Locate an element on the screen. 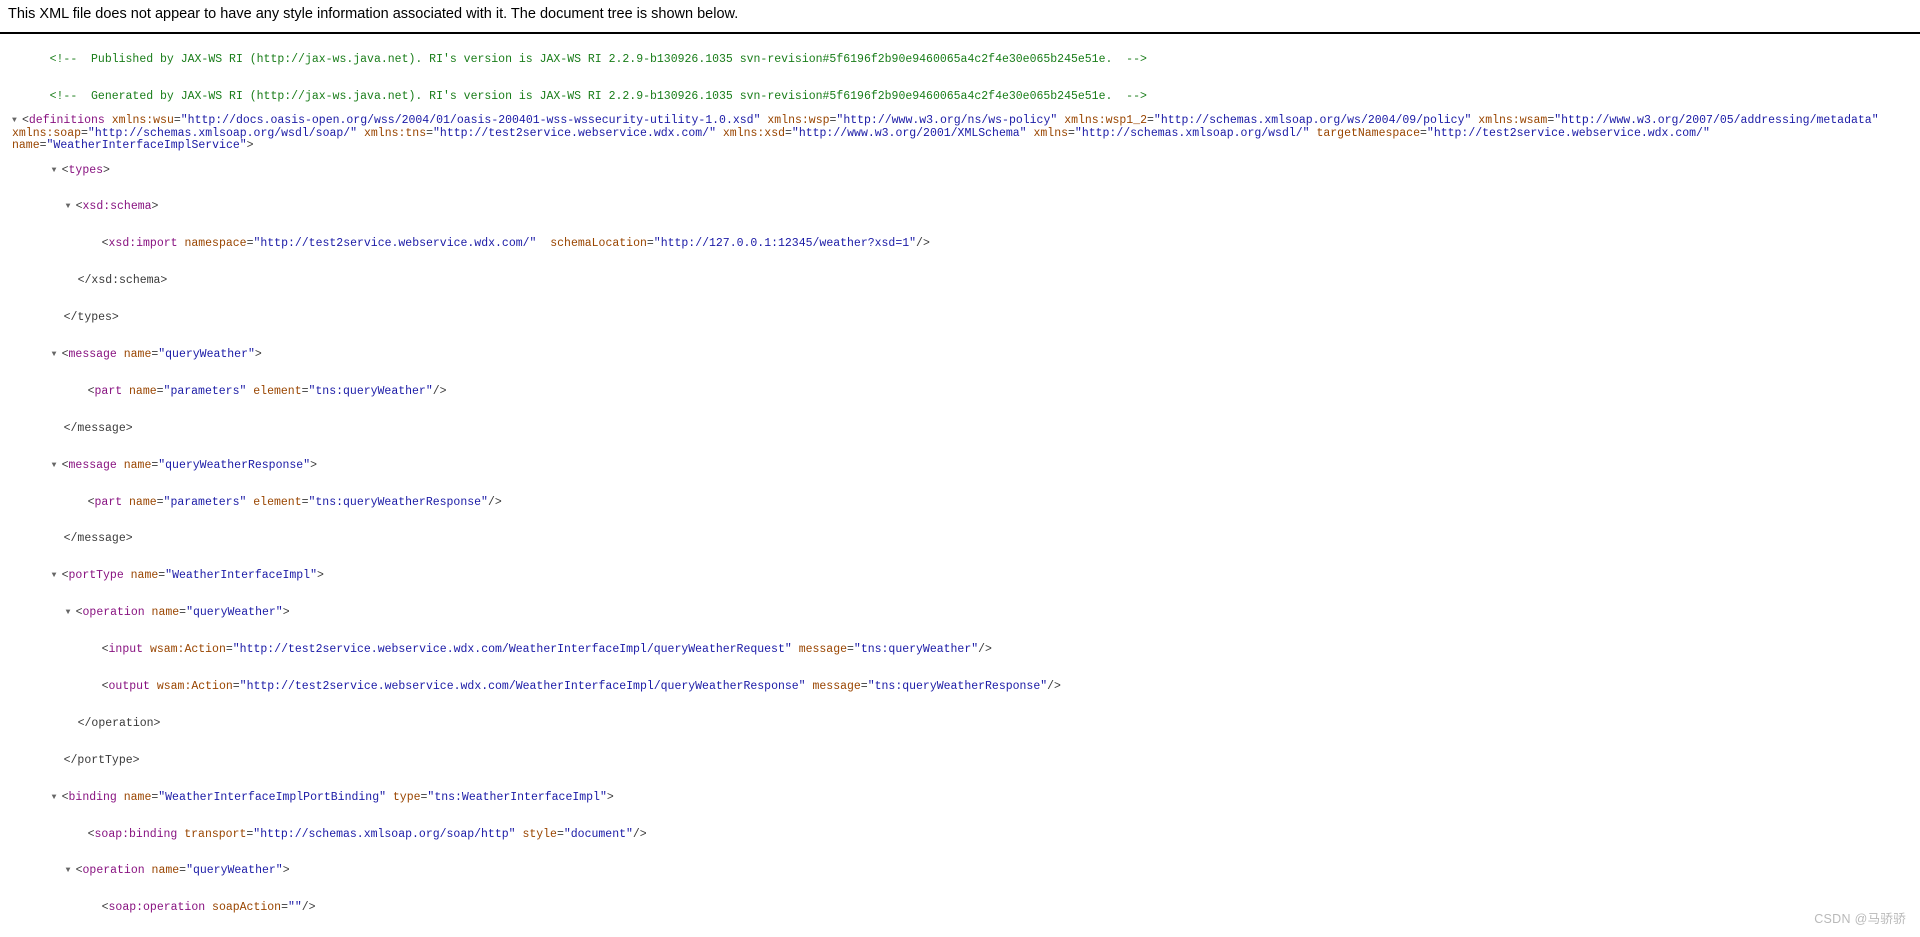  attr-xmlns: xmlns is located at coordinates (1050, 133).